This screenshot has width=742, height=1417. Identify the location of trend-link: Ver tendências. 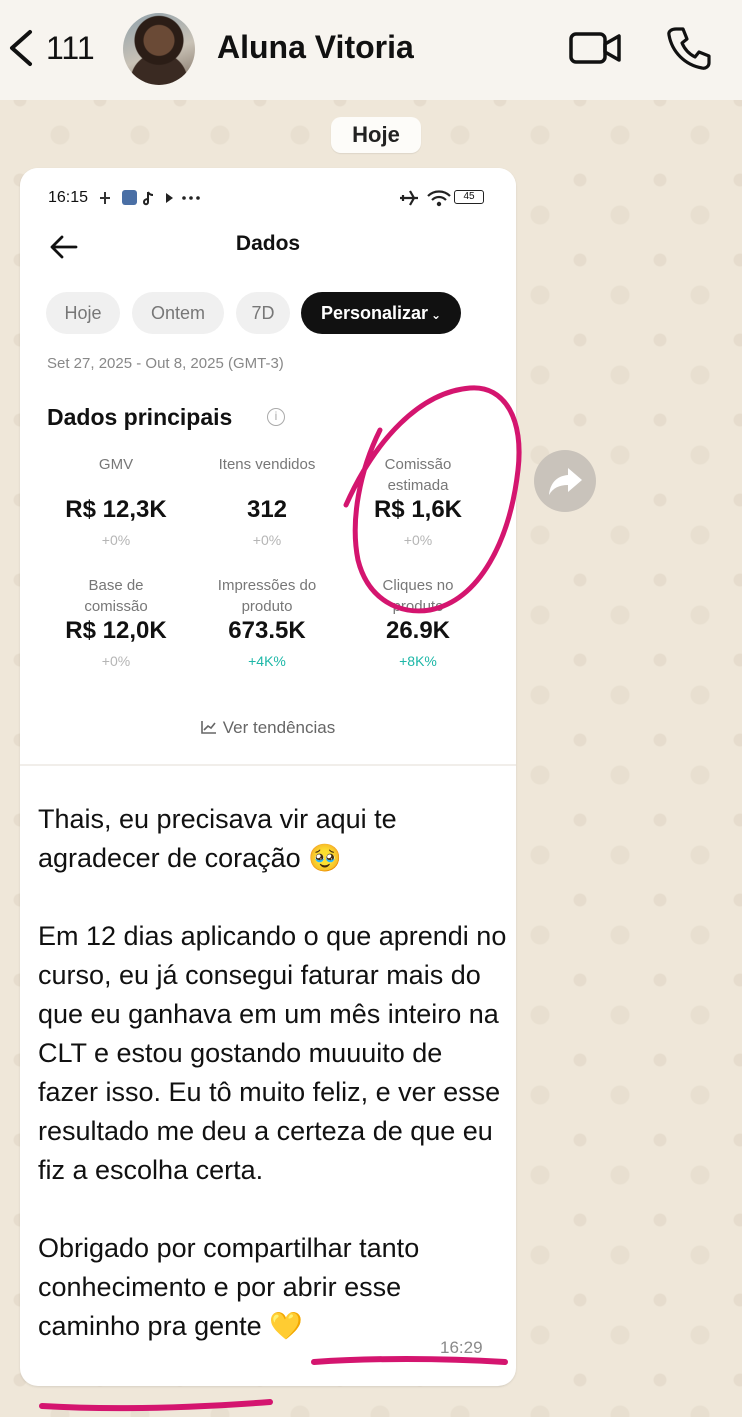
(268, 728).